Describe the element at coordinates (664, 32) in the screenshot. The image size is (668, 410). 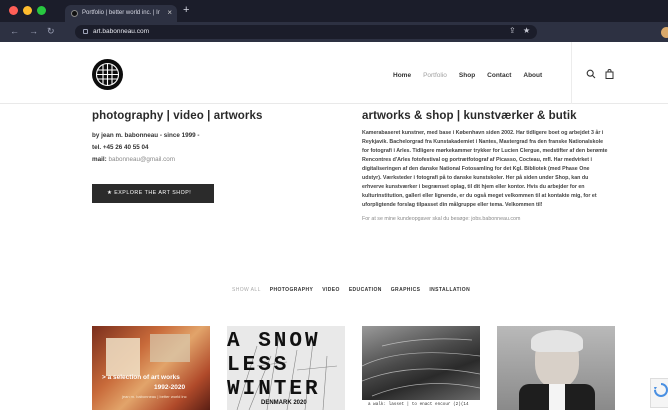
I see `profile-avatar` at that location.